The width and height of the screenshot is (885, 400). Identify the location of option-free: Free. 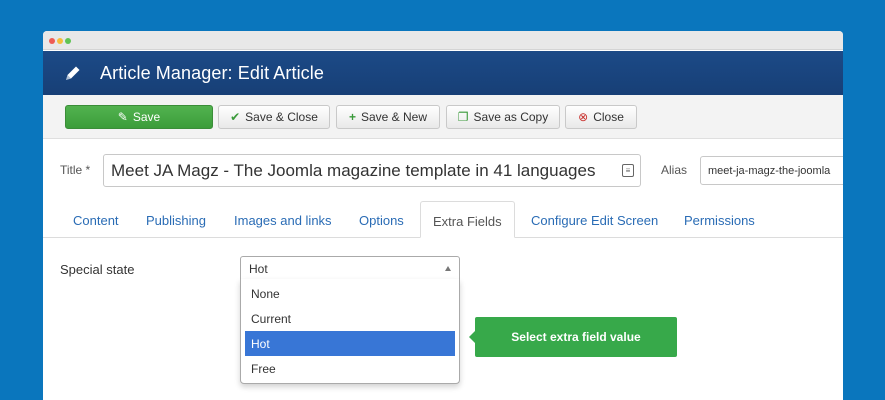
(350, 368).